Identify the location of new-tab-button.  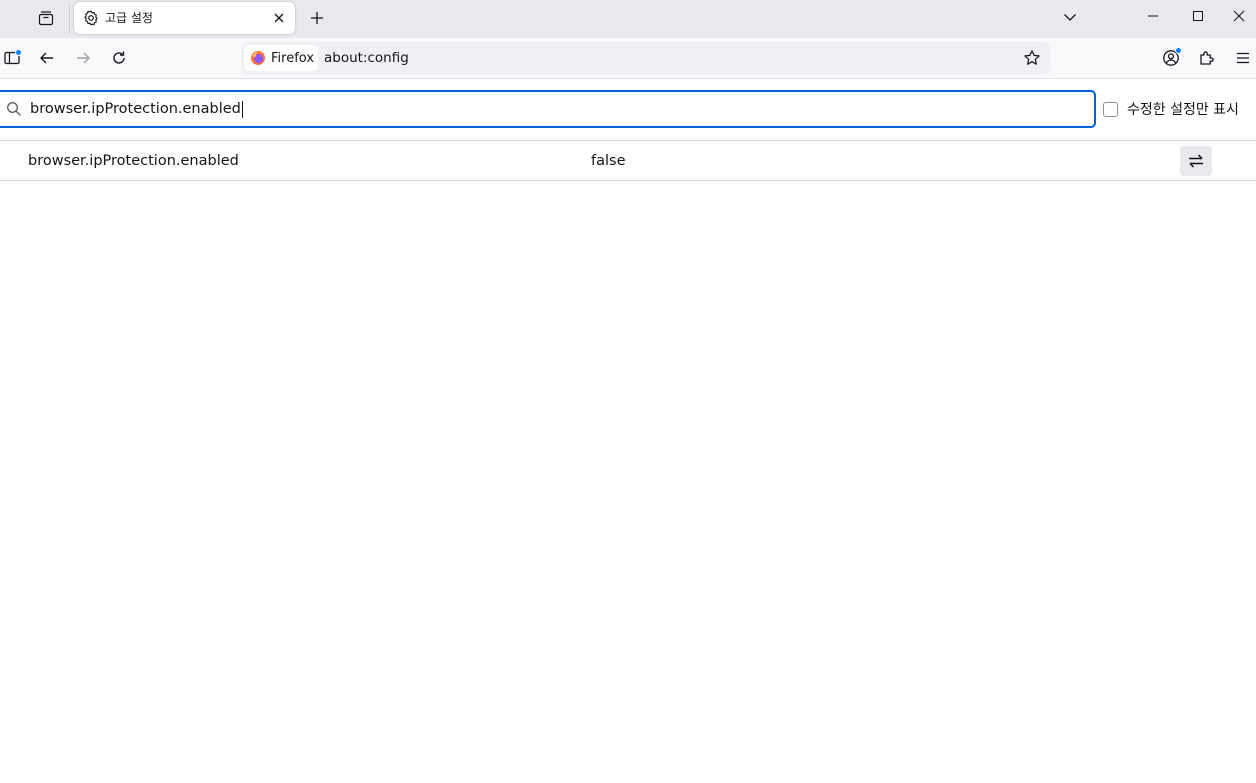
(317, 18).